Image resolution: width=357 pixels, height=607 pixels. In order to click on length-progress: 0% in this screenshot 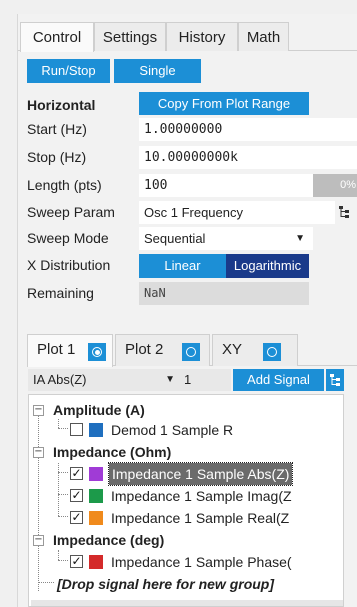, I will do `click(335, 185)`.